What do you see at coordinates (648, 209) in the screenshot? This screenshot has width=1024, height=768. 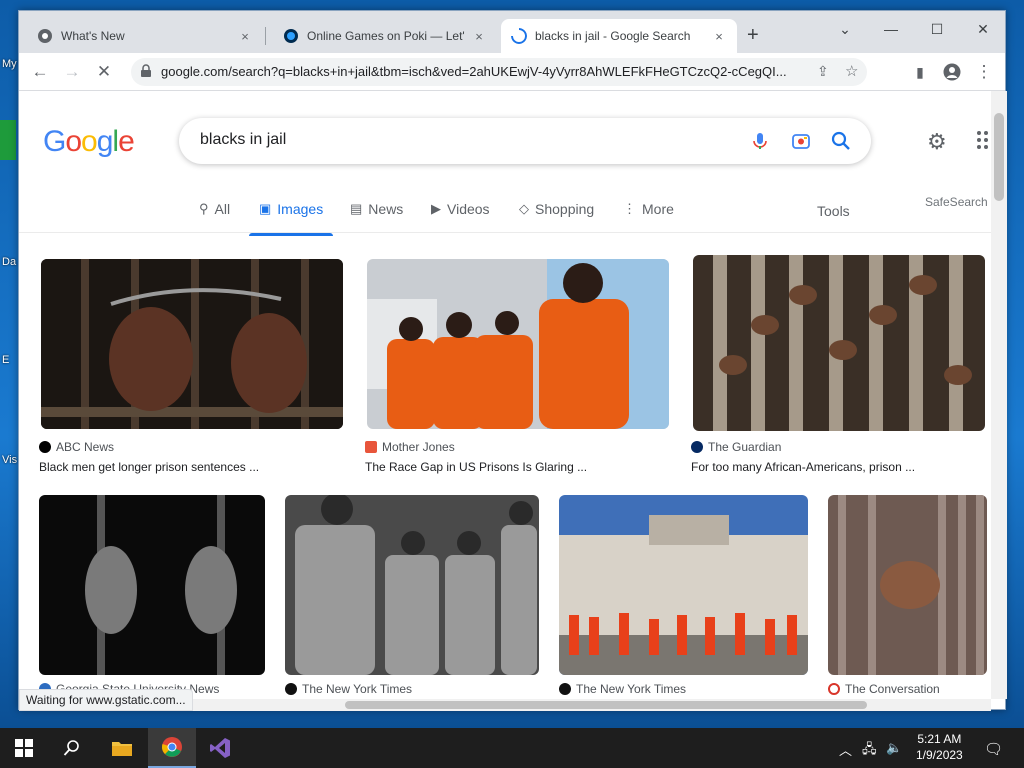 I see `tab-more: ⋮ More` at bounding box center [648, 209].